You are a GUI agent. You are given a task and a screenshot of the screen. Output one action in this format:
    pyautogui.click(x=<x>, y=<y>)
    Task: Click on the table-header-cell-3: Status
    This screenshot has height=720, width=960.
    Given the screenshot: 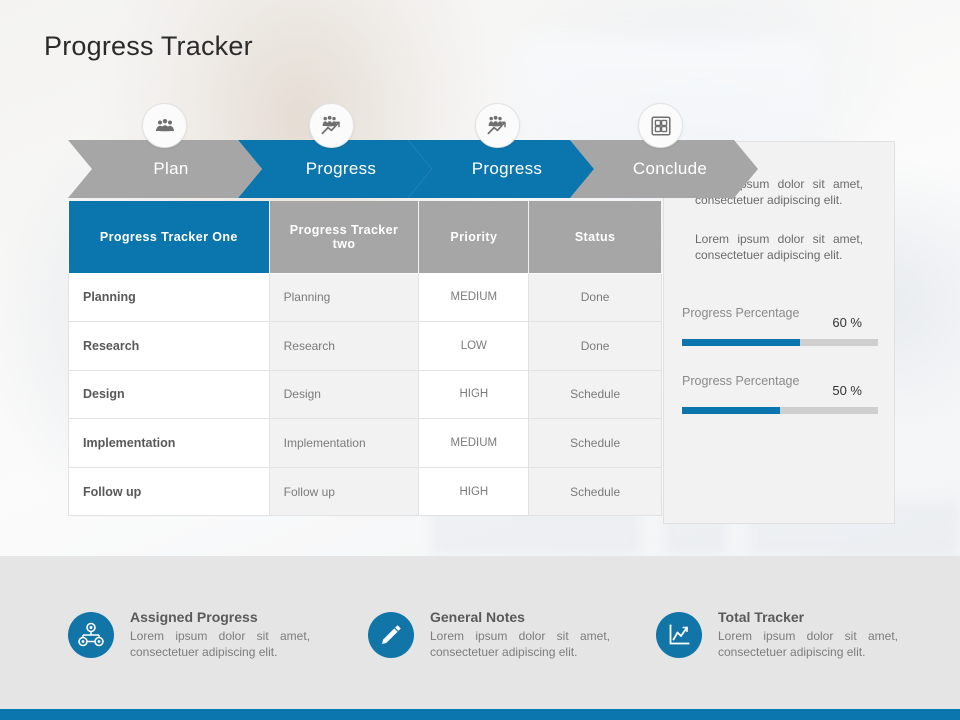 What is the action you would take?
    pyautogui.click(x=595, y=237)
    